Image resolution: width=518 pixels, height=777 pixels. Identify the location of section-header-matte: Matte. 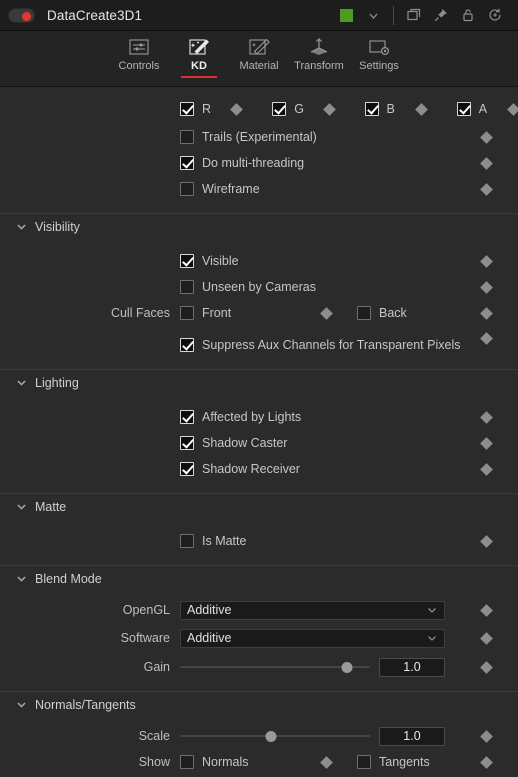
(259, 506).